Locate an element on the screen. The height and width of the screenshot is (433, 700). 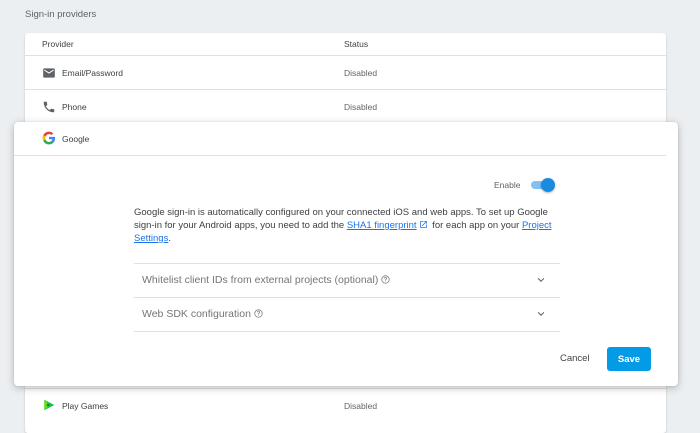
table-row: Play Games Disabled is located at coordinates (345, 404).